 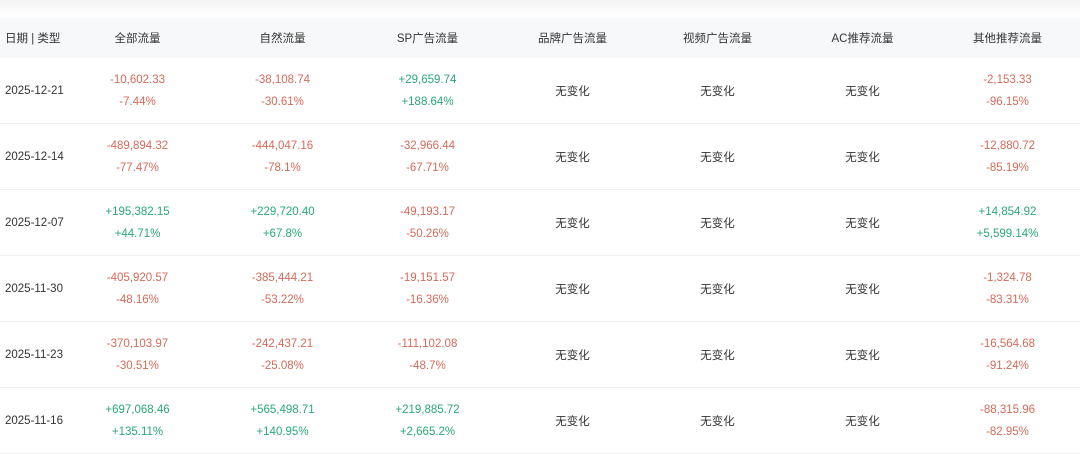 What do you see at coordinates (32, 38) in the screenshot?
I see `column-header-date-type: 日期 | 类型` at bounding box center [32, 38].